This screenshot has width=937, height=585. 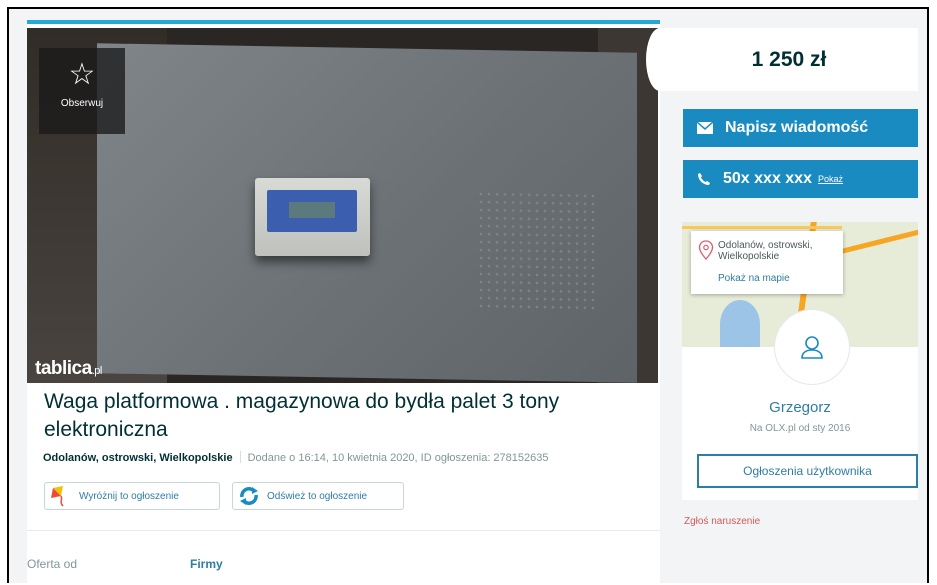 What do you see at coordinates (722, 521) in the screenshot?
I see `report-link: Zgłoś naruszenie` at bounding box center [722, 521].